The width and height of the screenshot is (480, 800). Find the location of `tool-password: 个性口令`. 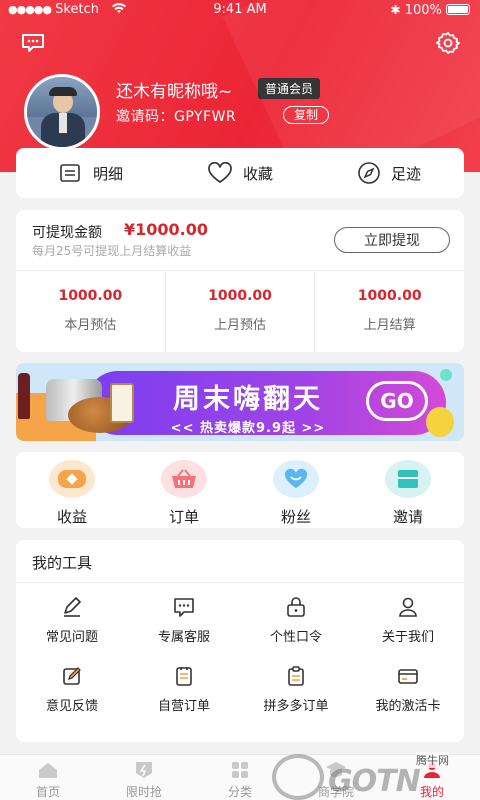

tool-password: 个性口令 is located at coordinates (296, 620).